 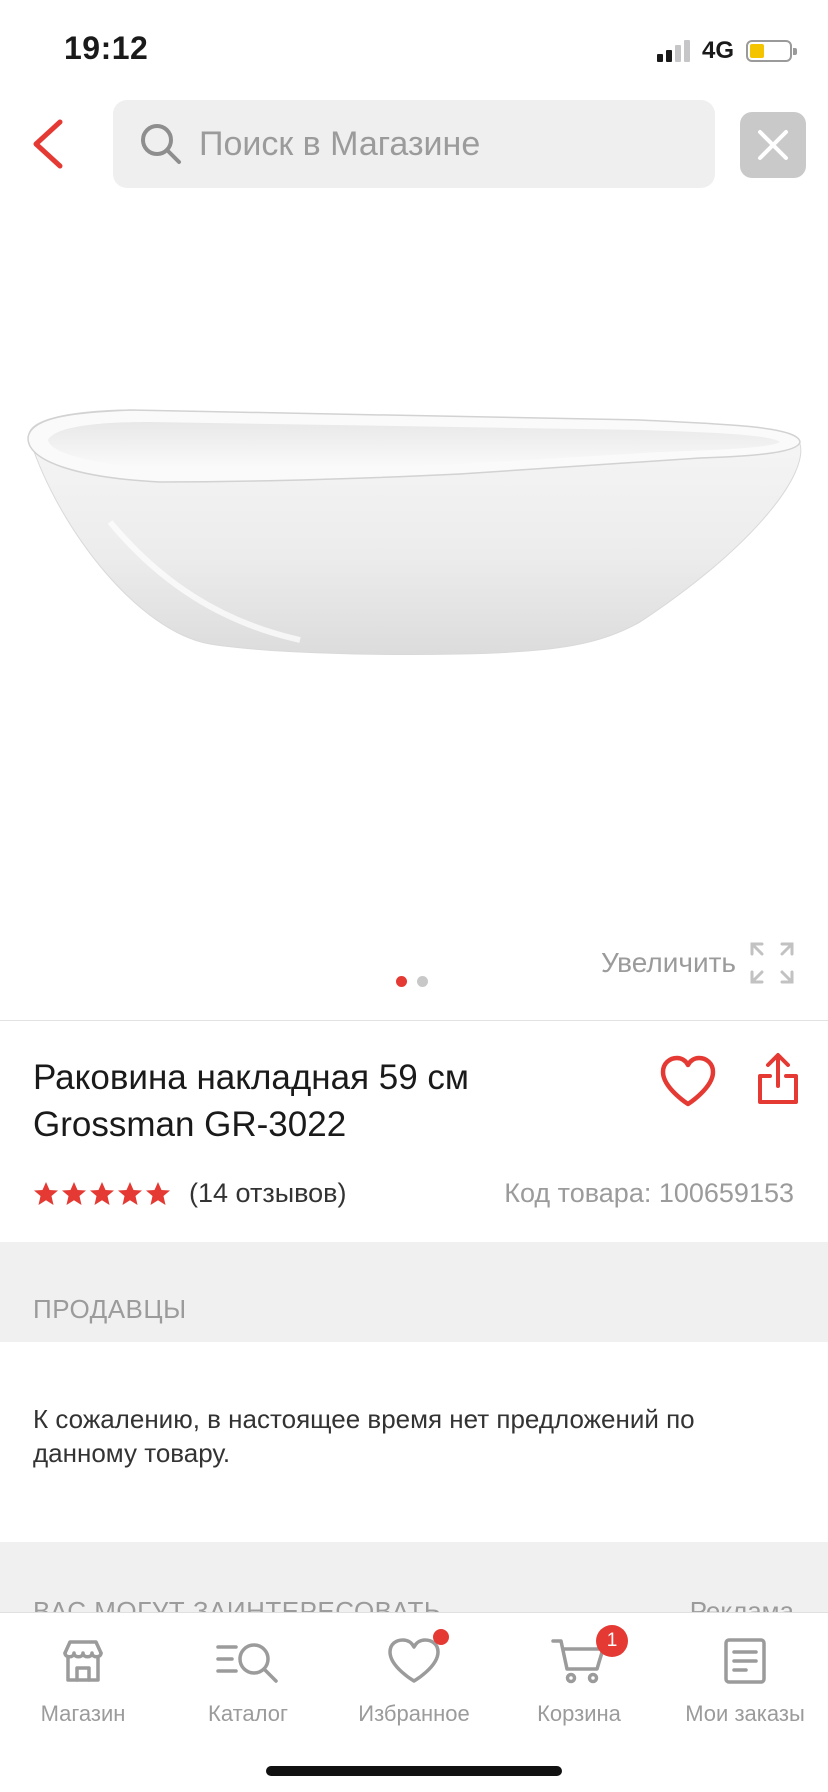 I want to click on close-button, so click(x=773, y=145).